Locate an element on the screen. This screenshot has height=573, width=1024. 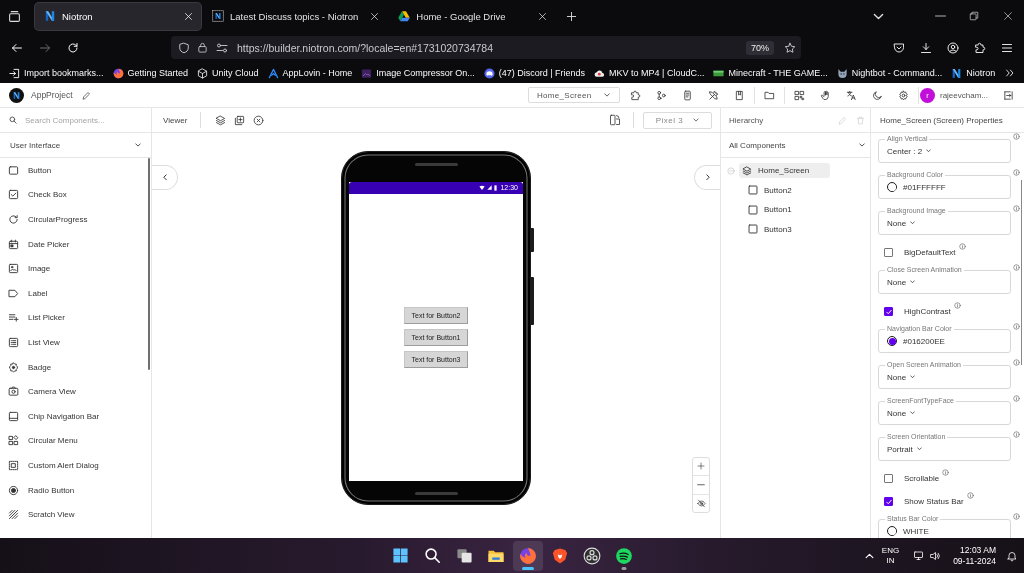
chevron-up-icon is located at coordinates (869, 555).